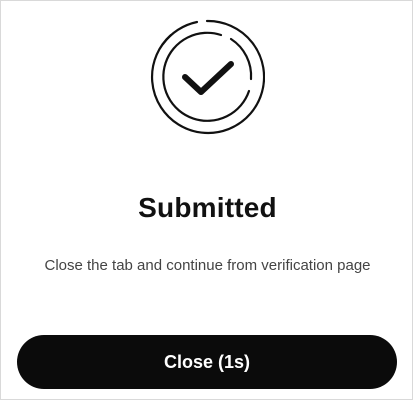  Describe the element at coordinates (207, 77) in the screenshot. I see `check-circle-icon` at that location.